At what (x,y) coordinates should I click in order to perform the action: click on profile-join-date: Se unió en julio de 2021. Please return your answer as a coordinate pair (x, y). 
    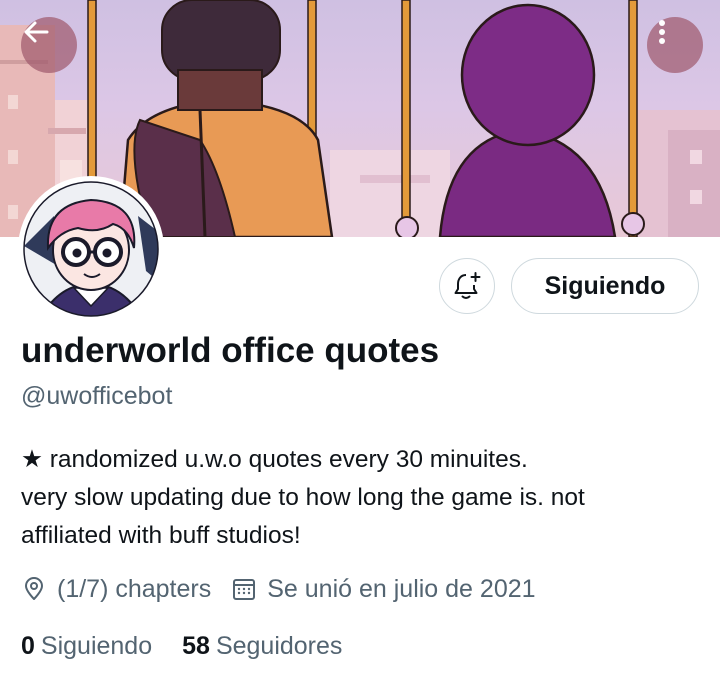
    Looking at the image, I should click on (383, 589).